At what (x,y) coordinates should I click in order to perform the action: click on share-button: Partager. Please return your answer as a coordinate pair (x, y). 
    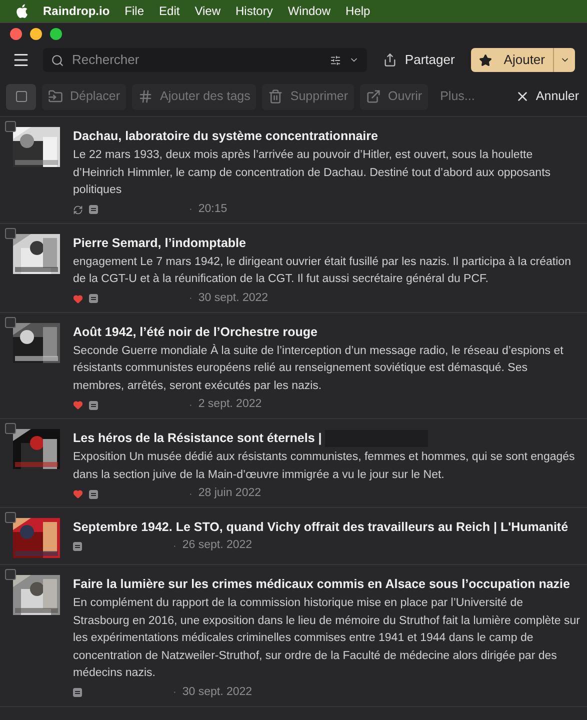
    Looking at the image, I should click on (418, 60).